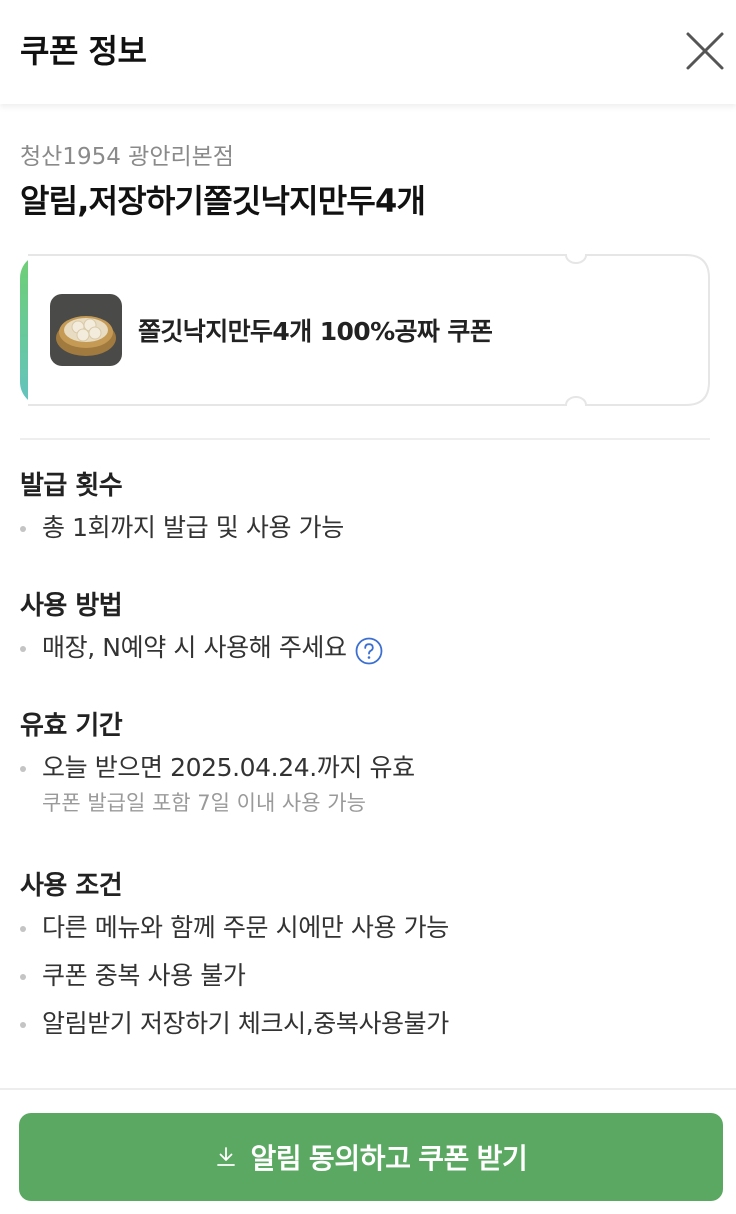 This screenshot has height=1214, width=736. Describe the element at coordinates (204, 803) in the screenshot. I see `validity-note: 쿠폰 발급일 포함 7일 이내 사용 가능` at that location.